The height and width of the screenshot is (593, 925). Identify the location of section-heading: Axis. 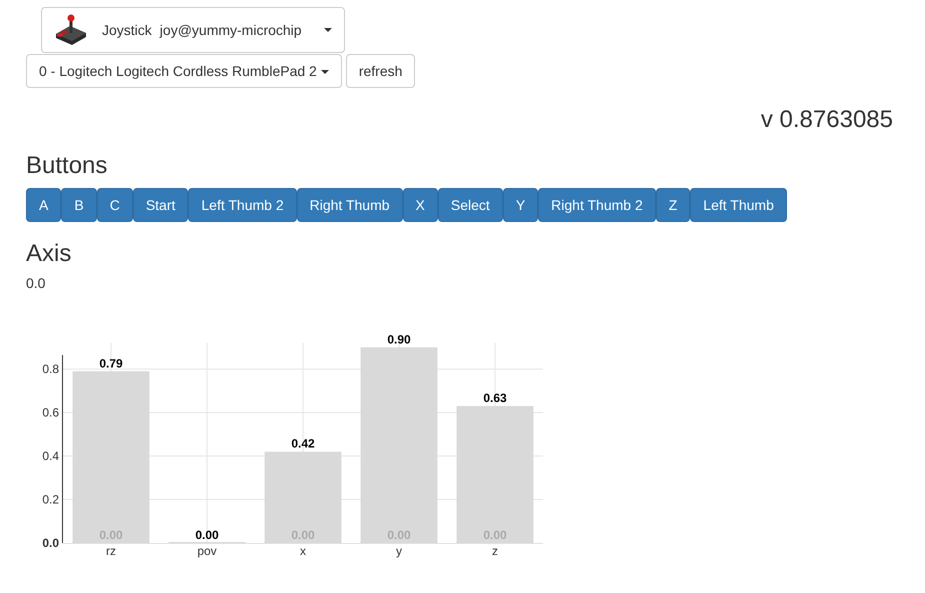
(49, 254).